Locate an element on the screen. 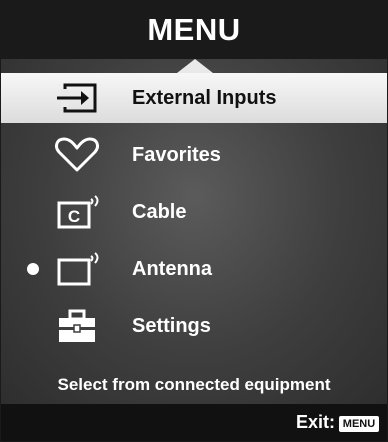 This screenshot has width=388, height=442. menu-item-label: External Inputs is located at coordinates (204, 97).